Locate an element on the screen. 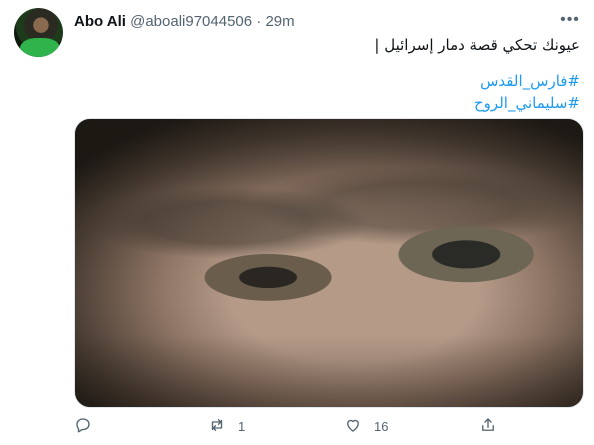 The image size is (594, 445). reply-button is located at coordinates (89, 426).